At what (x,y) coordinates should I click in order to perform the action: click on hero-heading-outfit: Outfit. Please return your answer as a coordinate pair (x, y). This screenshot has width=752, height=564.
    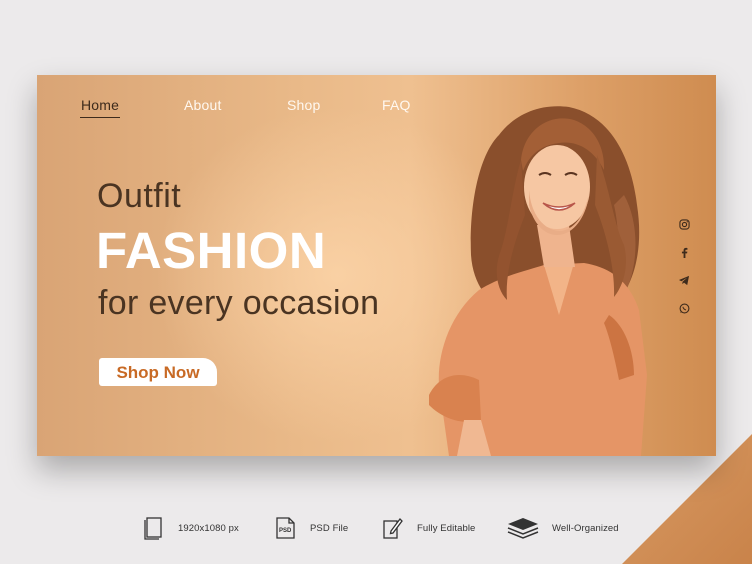
    Looking at the image, I should click on (139, 196).